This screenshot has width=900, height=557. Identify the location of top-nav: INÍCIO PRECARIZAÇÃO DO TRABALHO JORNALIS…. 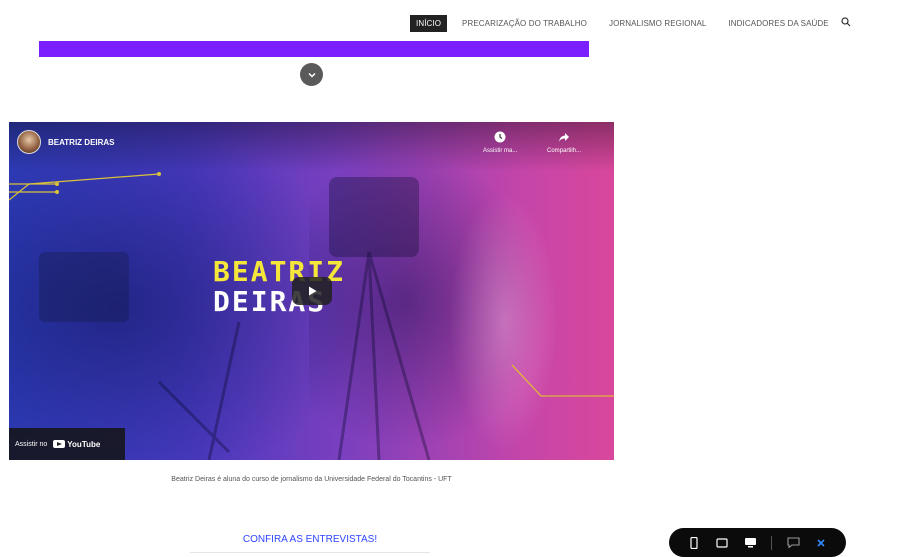
(655, 23).